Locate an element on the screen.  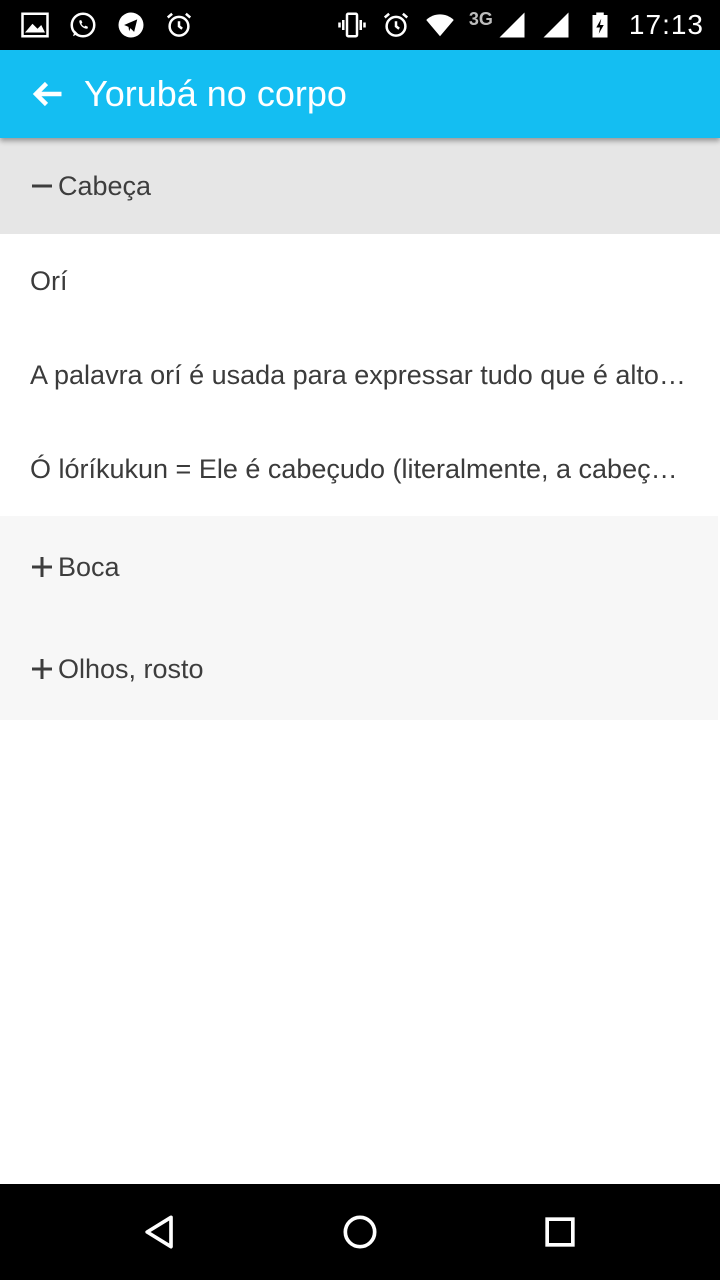
navigation-bar is located at coordinates (360, 1232).